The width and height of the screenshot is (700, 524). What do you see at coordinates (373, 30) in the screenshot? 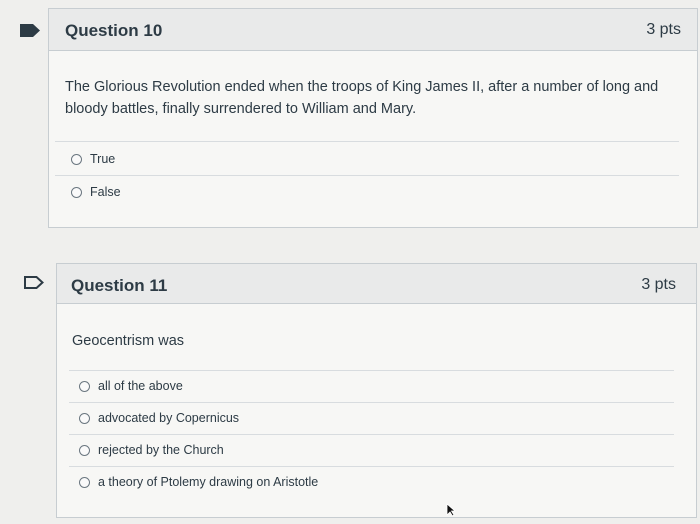
I see `question-10-header: Question 10 3 pts` at bounding box center [373, 30].